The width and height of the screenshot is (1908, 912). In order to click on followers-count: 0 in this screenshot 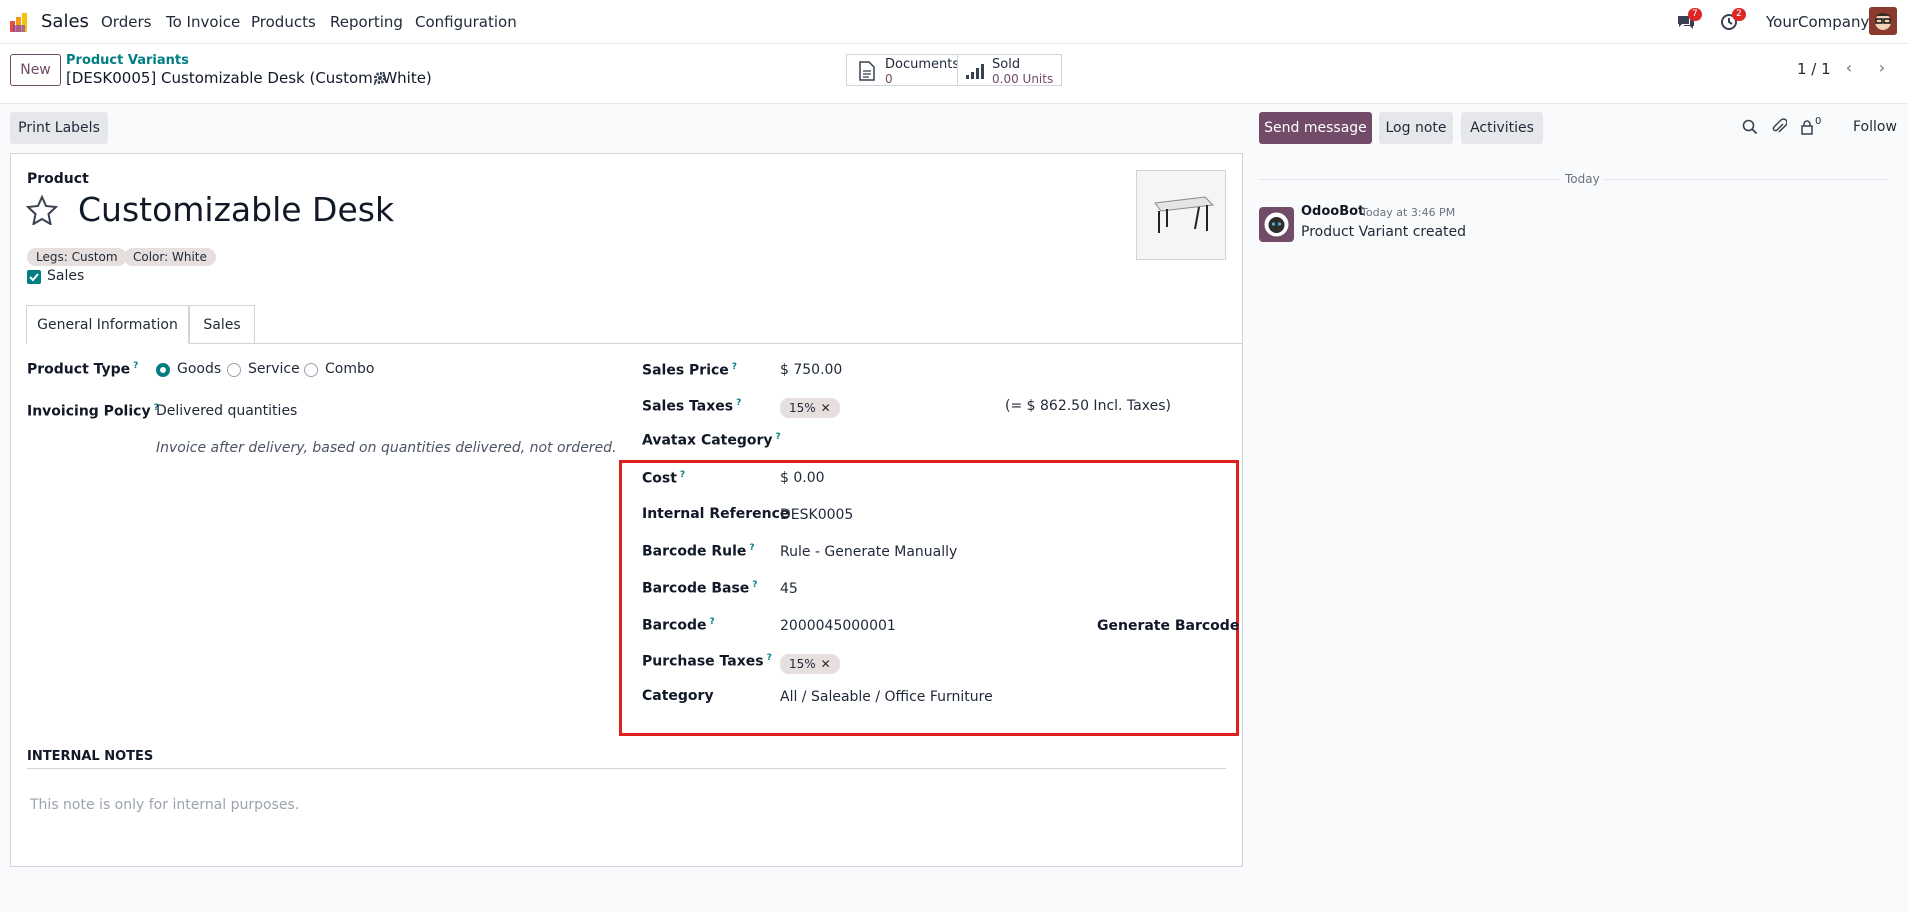, I will do `click(1818, 121)`.